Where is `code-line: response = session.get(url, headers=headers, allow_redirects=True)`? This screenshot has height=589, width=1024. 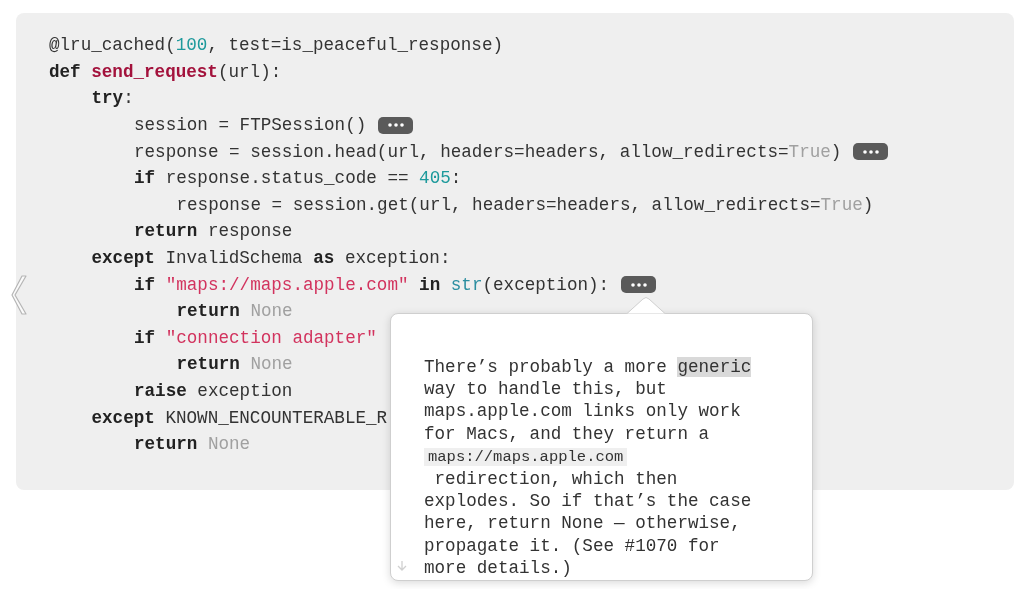
code-line: response = session.get(url, headers=headers, allow_redirects=True) is located at coordinates (525, 204).